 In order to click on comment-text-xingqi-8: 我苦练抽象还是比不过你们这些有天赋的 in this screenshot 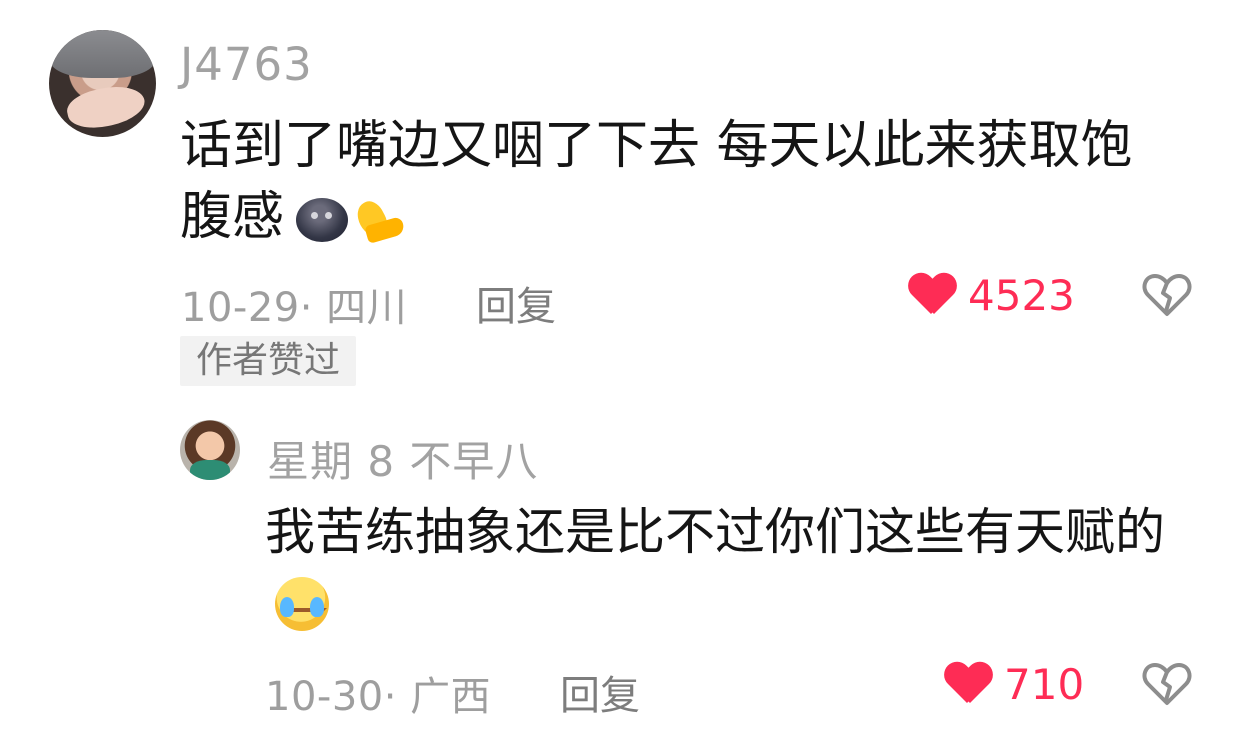, I will do `click(730, 566)`.